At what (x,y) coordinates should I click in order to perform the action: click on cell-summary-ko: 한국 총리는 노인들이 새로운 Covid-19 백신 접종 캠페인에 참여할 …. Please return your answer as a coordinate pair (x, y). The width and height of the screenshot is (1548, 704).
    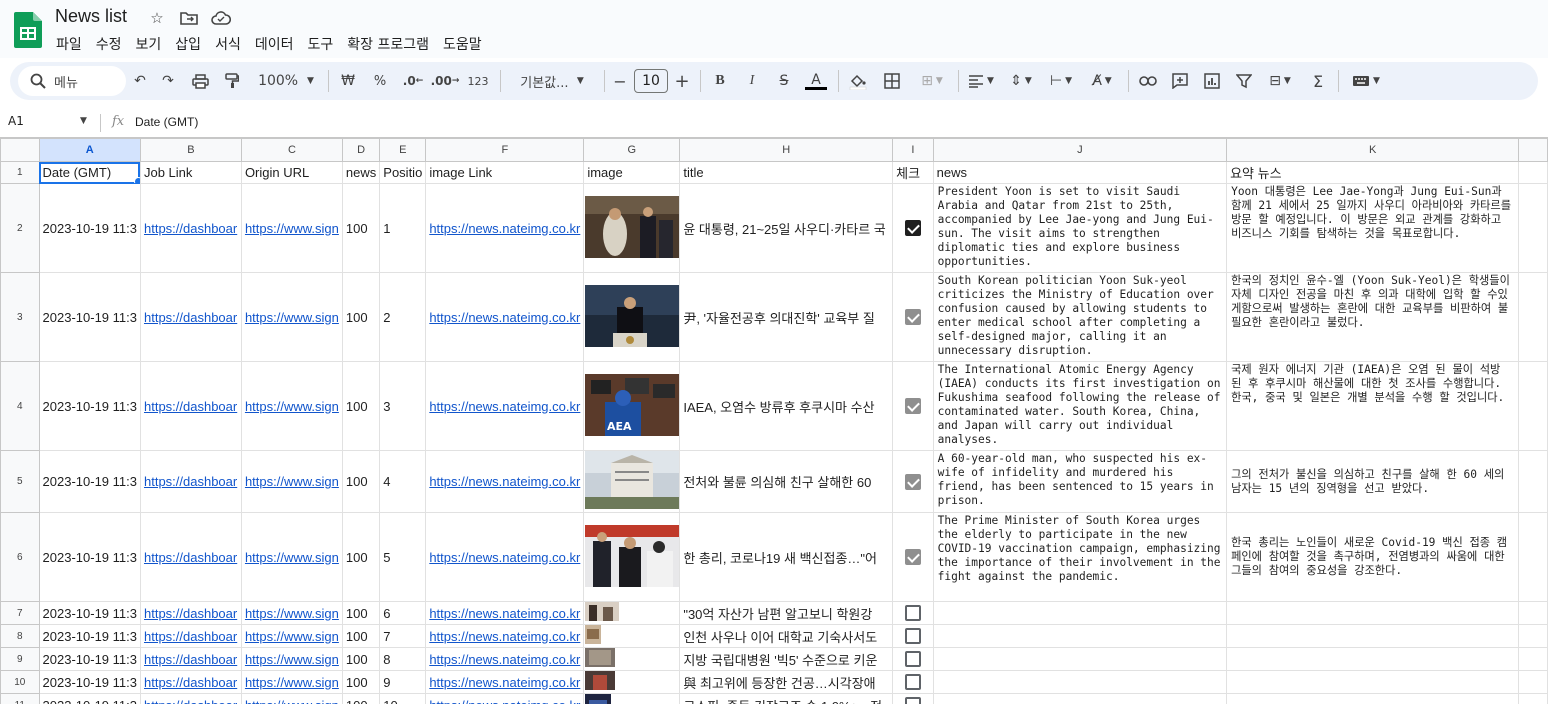
    Looking at the image, I should click on (1373, 557).